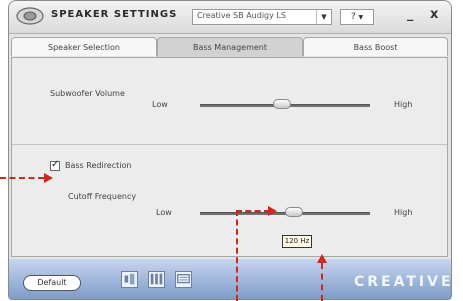 Image resolution: width=463 pixels, height=301 pixels. What do you see at coordinates (322, 258) in the screenshot?
I see `annotation-arrow-tooltip` at bounding box center [322, 258].